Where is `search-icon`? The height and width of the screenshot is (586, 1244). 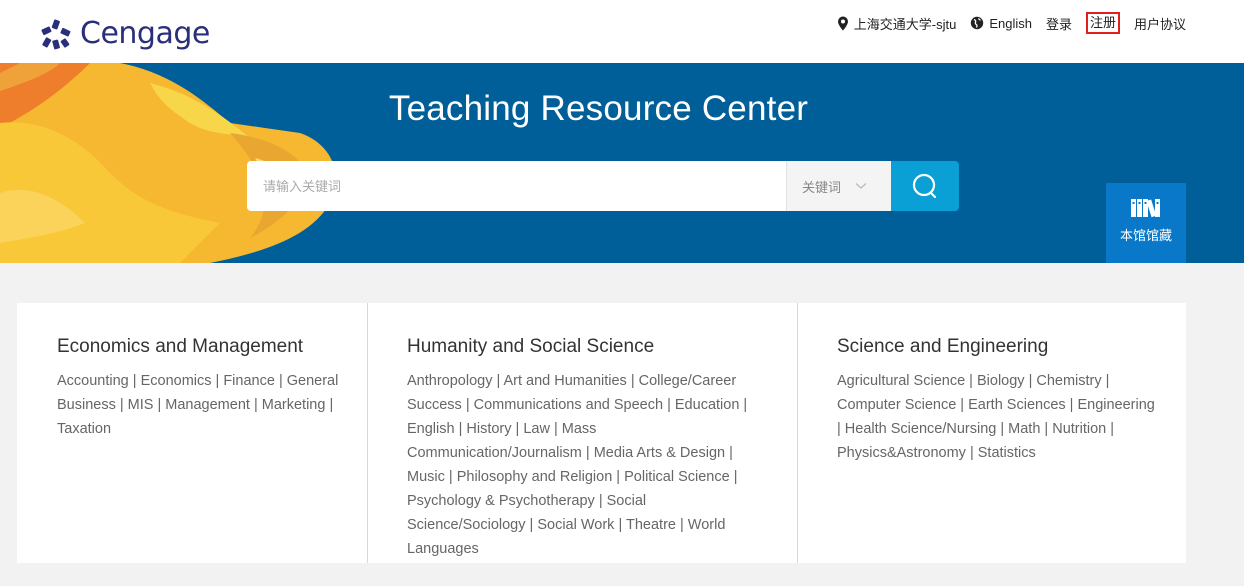
search-icon is located at coordinates (924, 186).